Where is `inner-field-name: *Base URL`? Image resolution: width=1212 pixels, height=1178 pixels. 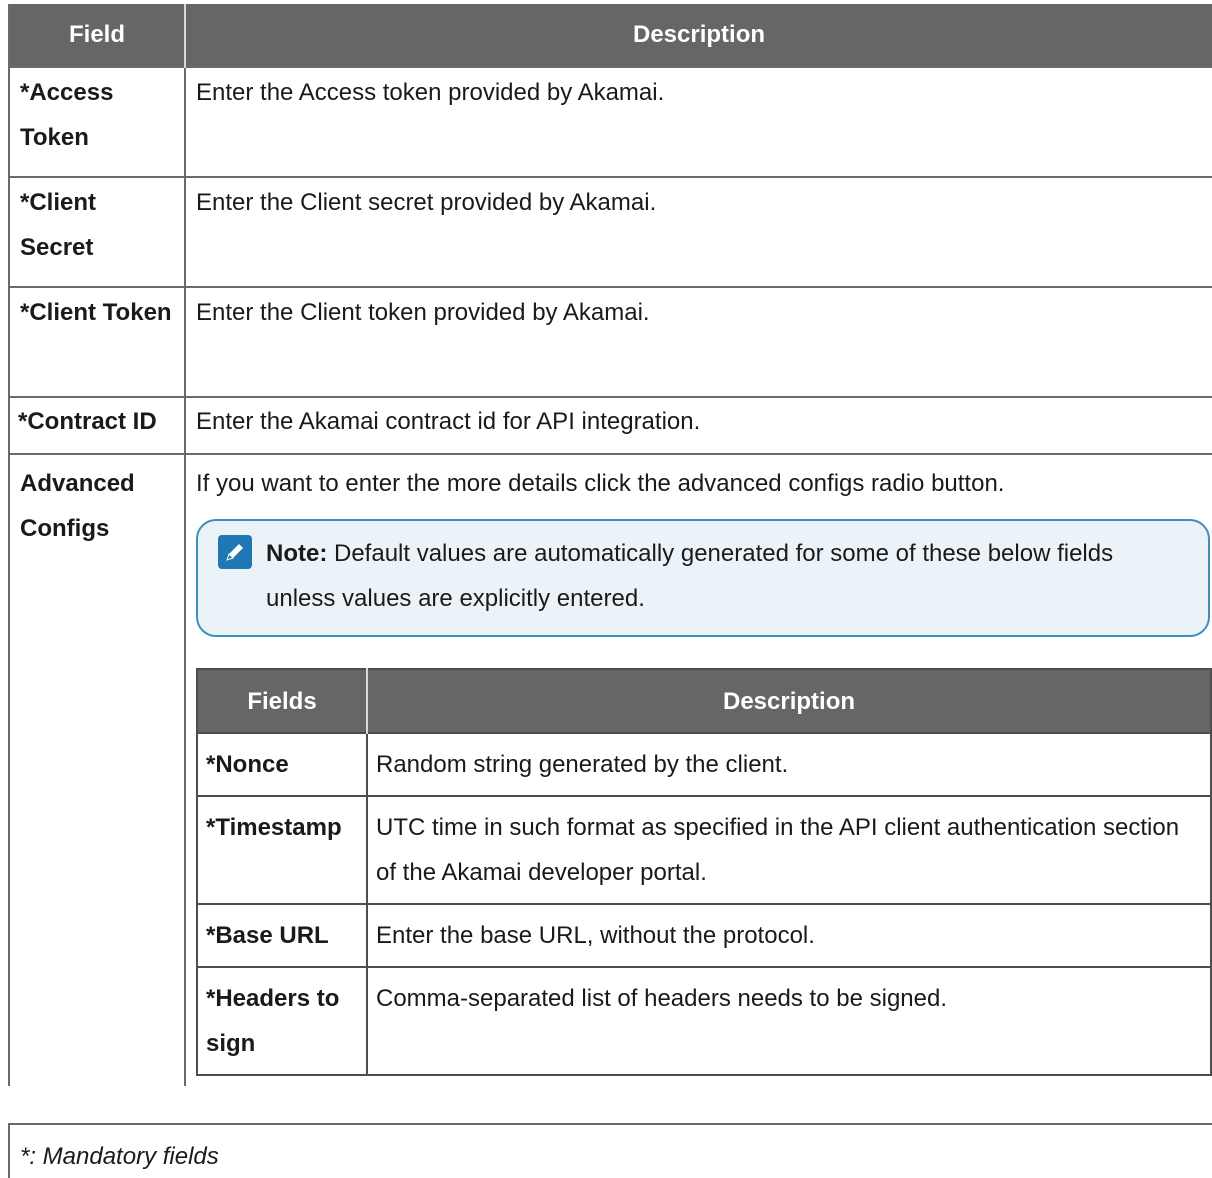
inner-field-name: *Base URL is located at coordinates (282, 935).